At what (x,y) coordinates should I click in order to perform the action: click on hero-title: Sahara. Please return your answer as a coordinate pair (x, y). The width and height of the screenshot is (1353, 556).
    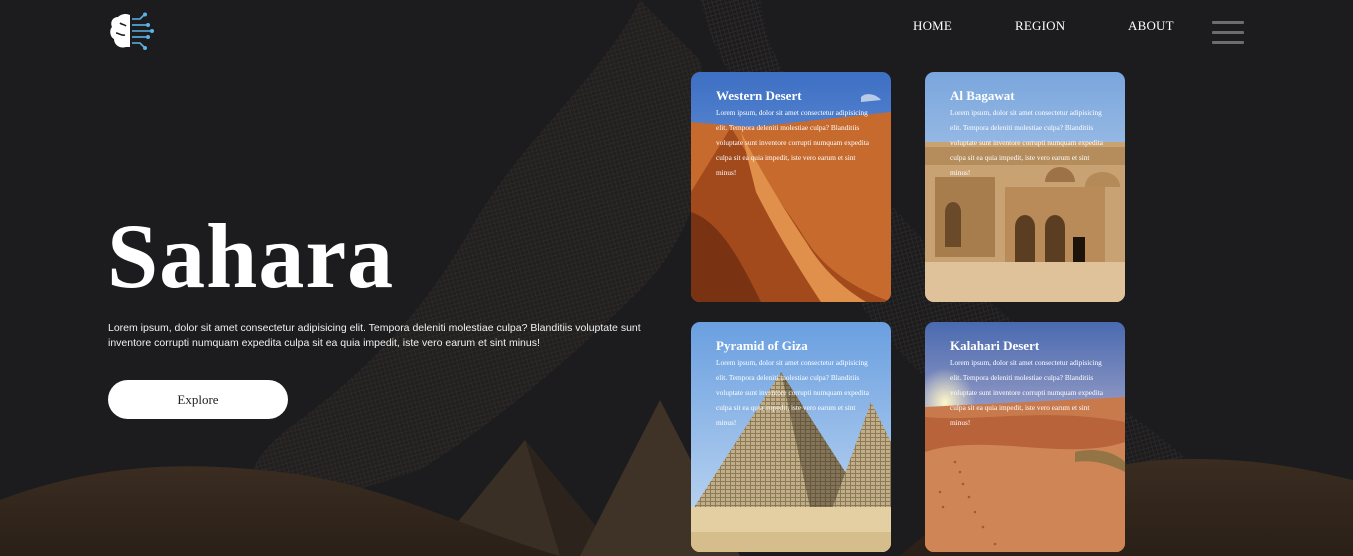
    Looking at the image, I should click on (251, 256).